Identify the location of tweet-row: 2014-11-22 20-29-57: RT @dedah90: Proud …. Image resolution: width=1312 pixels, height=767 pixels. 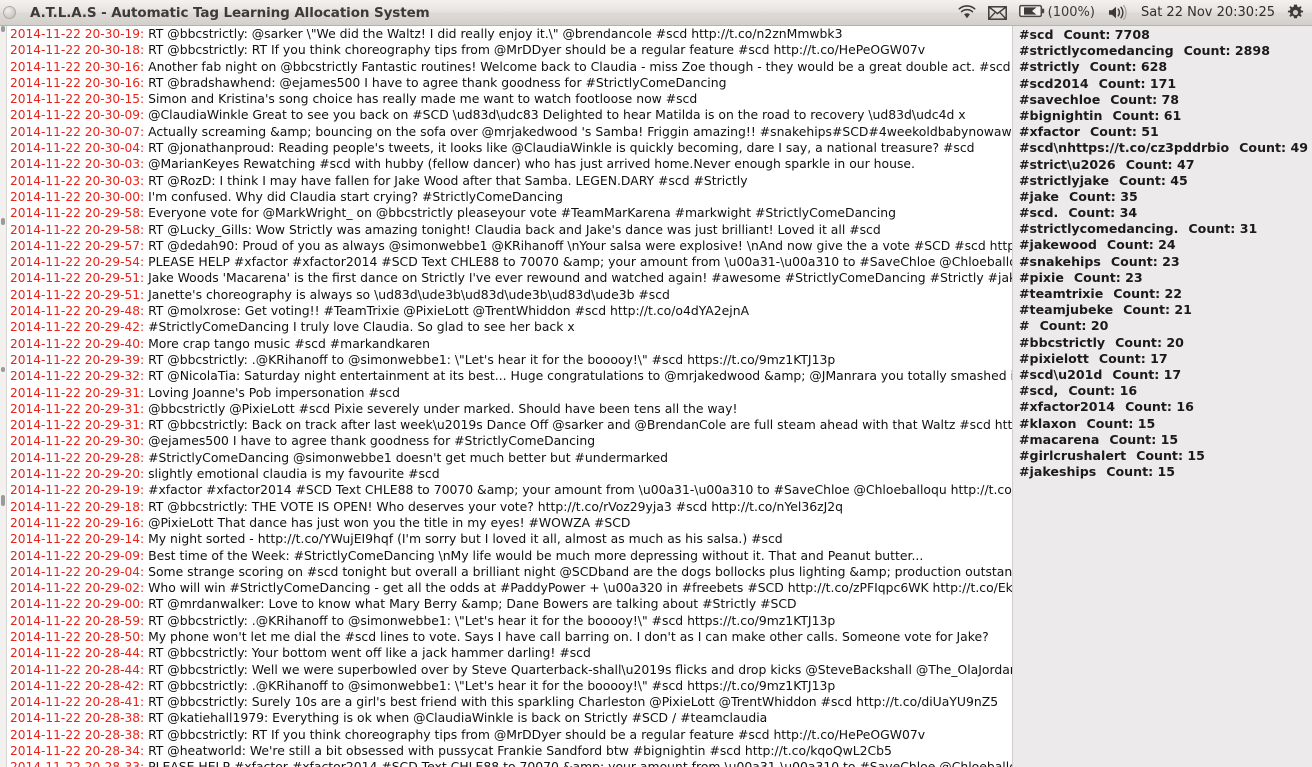
(510, 246).